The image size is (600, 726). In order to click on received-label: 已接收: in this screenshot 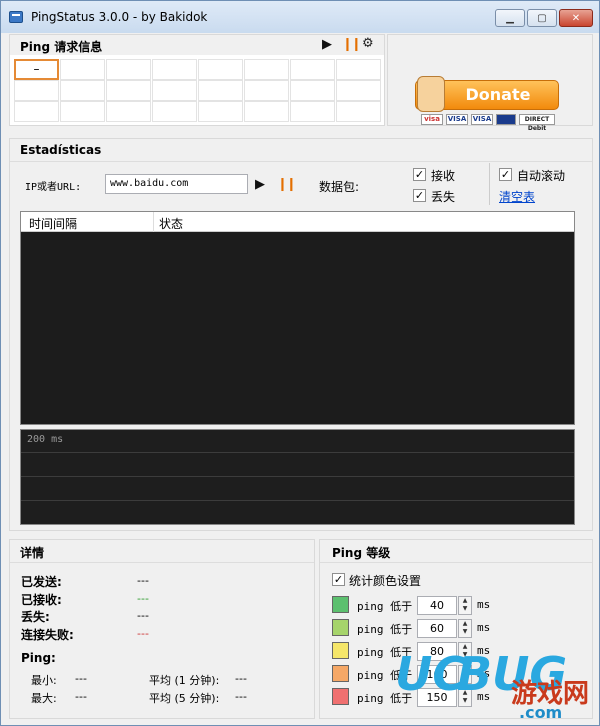, I will do `click(41, 600)`.